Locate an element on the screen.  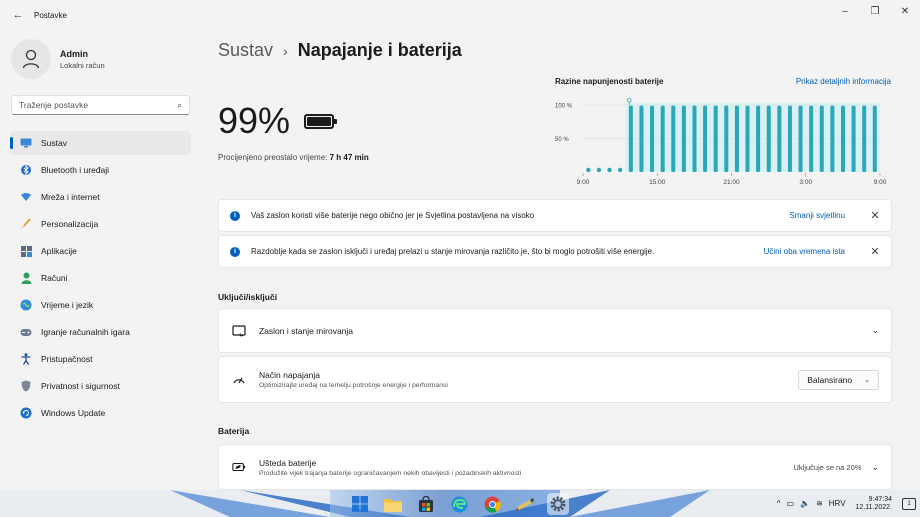
sidebar-item-ra-uni: Računi is located at coordinates (100, 278).